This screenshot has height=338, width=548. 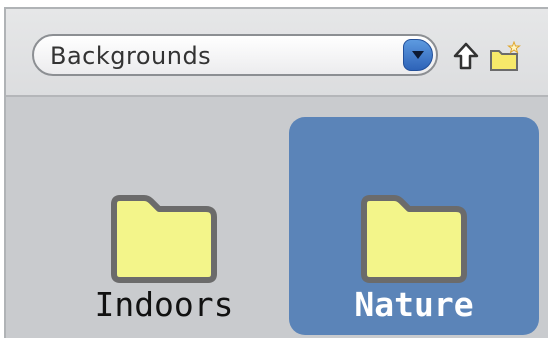 What do you see at coordinates (164, 304) in the screenshot?
I see `folder-label: Indoors` at bounding box center [164, 304].